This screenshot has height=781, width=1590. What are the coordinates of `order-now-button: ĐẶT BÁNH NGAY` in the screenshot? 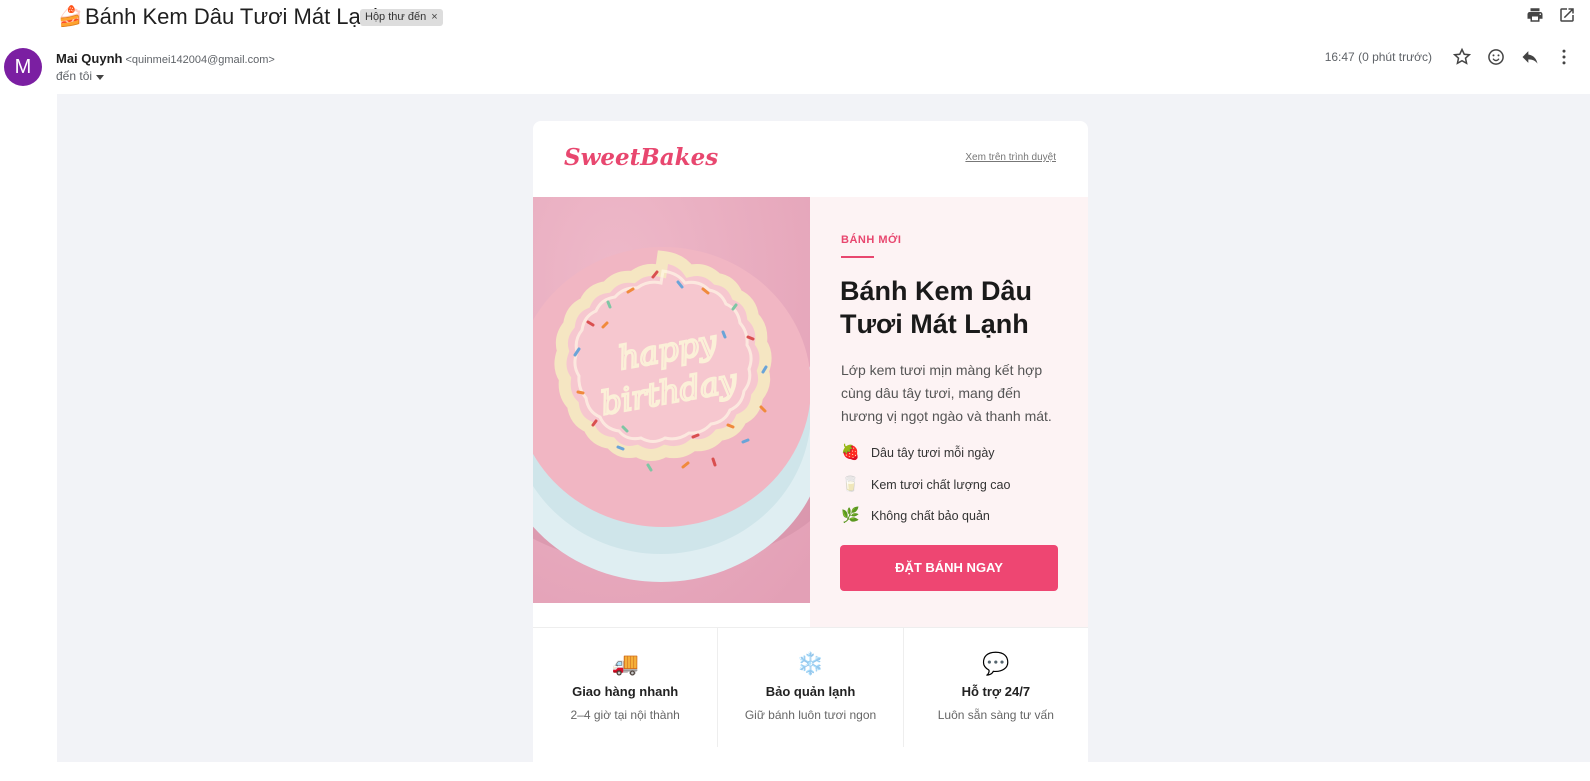 It's located at (949, 568).